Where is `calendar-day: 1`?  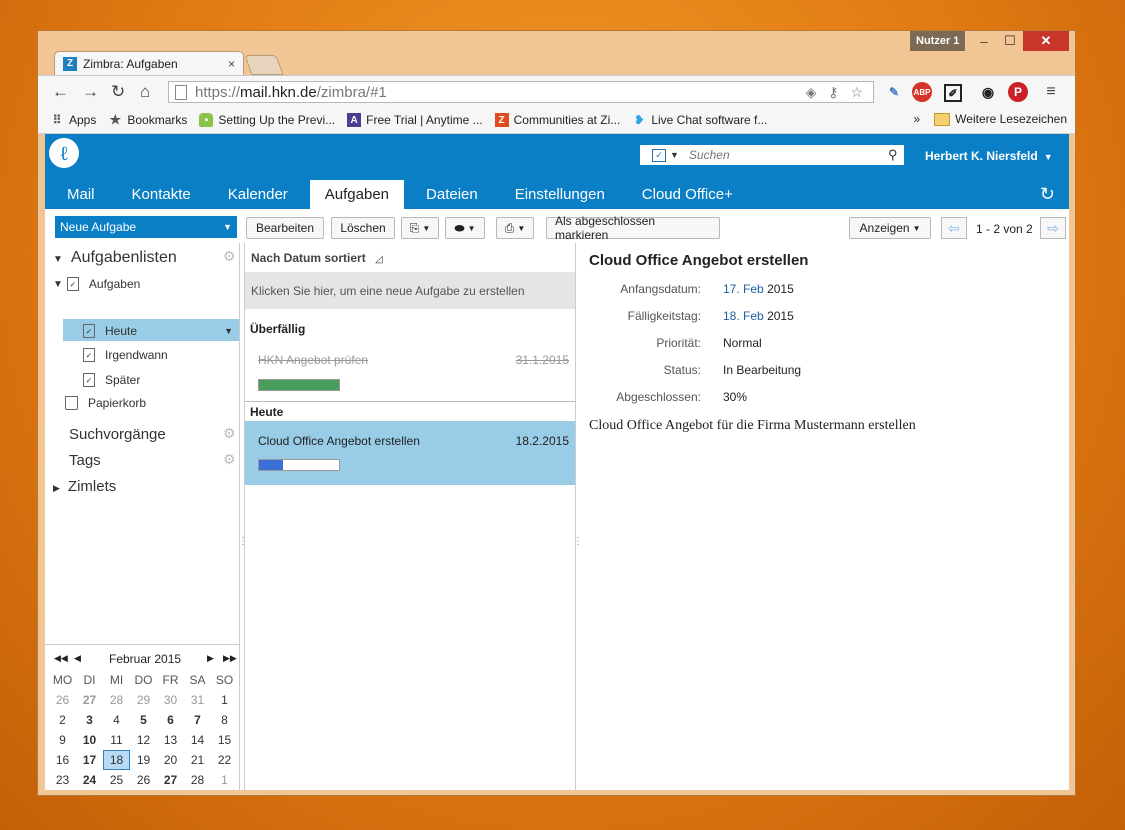 calendar-day: 1 is located at coordinates (224, 780).